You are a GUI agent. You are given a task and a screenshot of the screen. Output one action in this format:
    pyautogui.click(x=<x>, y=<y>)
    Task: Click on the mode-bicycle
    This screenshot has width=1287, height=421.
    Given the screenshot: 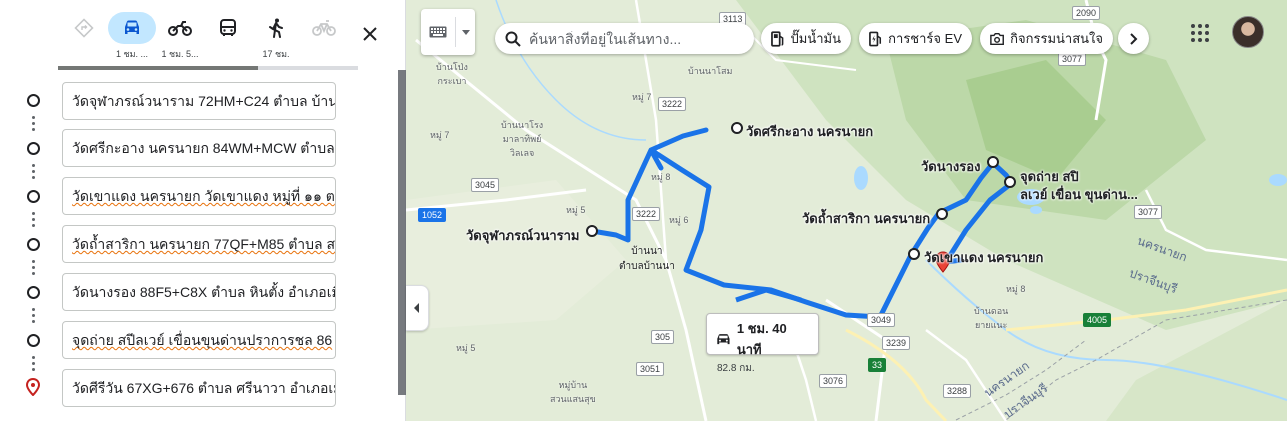 What is the action you would take?
    pyautogui.click(x=324, y=37)
    